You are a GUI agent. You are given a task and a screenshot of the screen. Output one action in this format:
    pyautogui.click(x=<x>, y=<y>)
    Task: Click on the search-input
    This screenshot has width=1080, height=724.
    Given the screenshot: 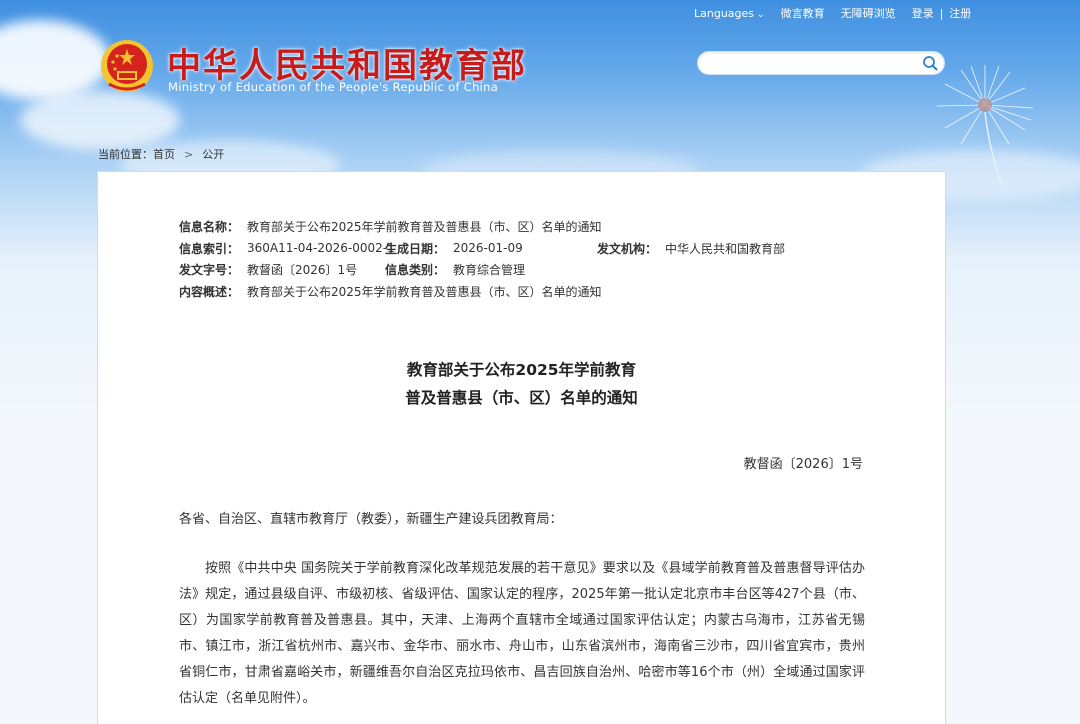 What is the action you would take?
    pyautogui.click(x=805, y=63)
    